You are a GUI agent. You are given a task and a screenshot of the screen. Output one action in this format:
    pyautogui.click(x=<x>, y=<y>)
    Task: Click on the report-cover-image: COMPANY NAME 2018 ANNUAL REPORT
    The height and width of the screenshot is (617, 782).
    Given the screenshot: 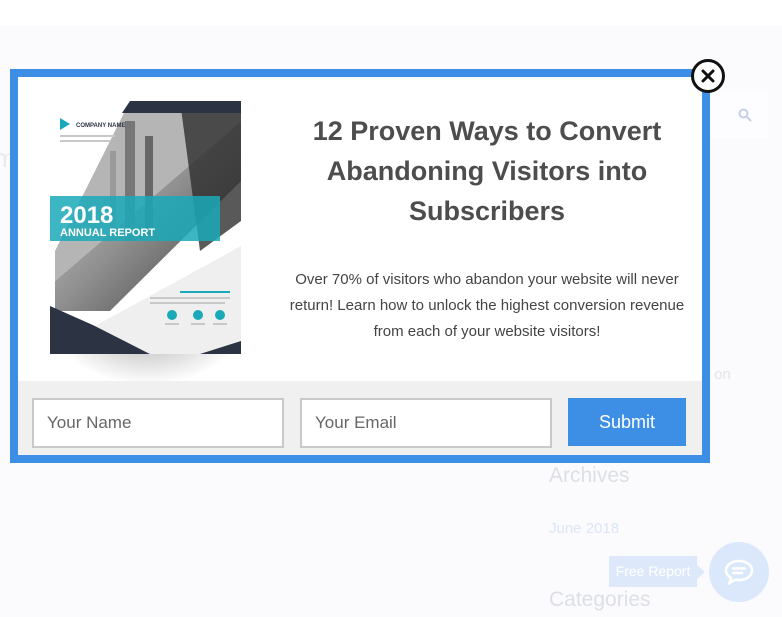 What is the action you would take?
    pyautogui.click(x=145, y=227)
    